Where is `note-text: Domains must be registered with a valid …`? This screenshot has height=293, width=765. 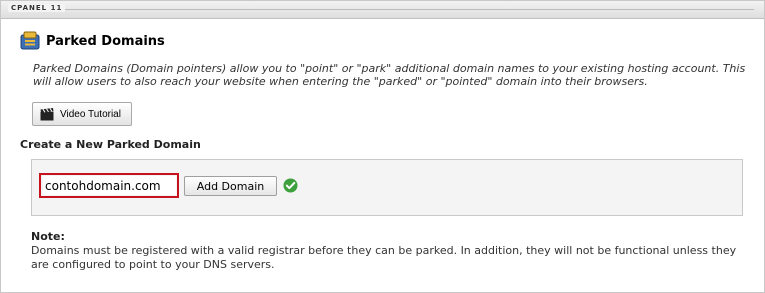
note-text: Domains must be registered with a valid … is located at coordinates (384, 257).